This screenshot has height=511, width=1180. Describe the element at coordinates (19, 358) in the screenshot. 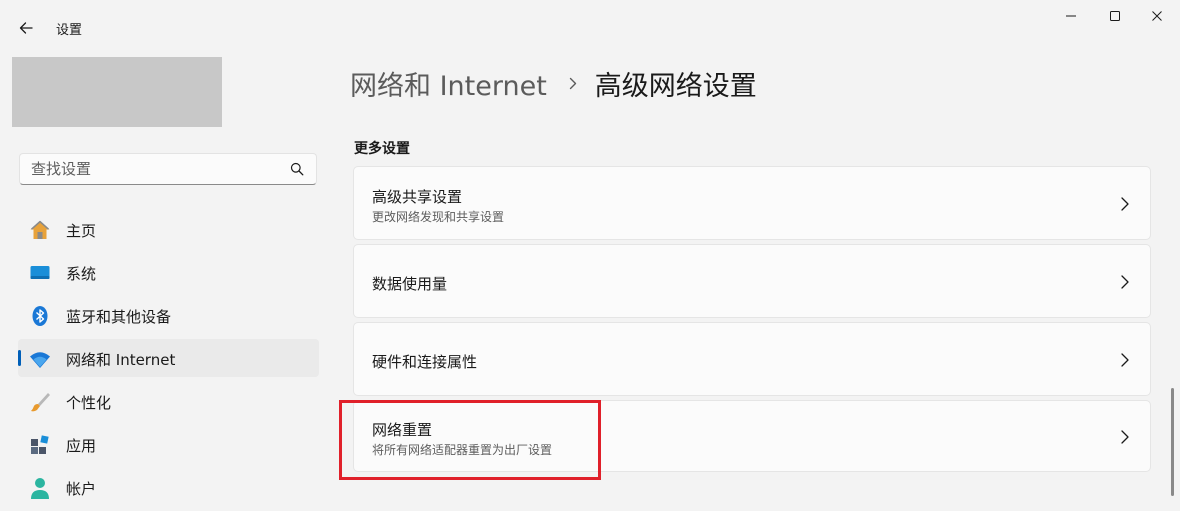

I see `selected-indicator` at that location.